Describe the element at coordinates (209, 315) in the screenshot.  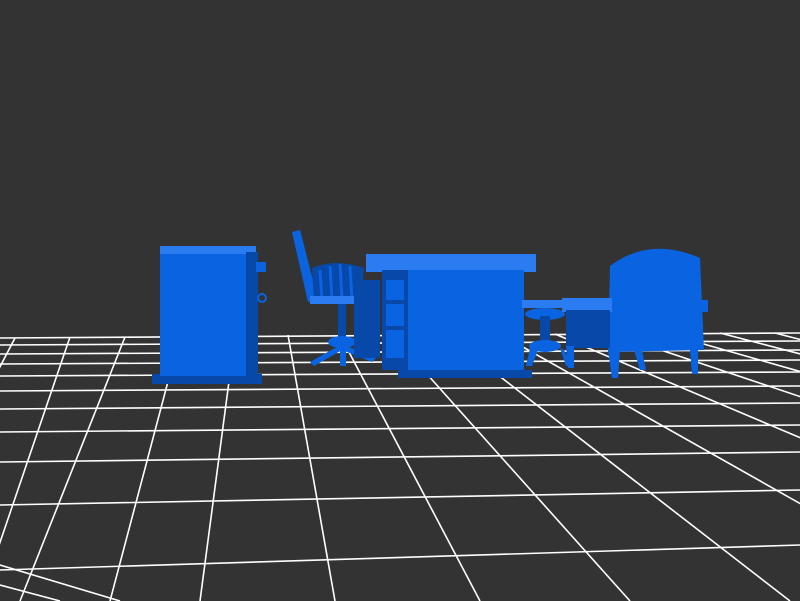
I see `cabinet` at that location.